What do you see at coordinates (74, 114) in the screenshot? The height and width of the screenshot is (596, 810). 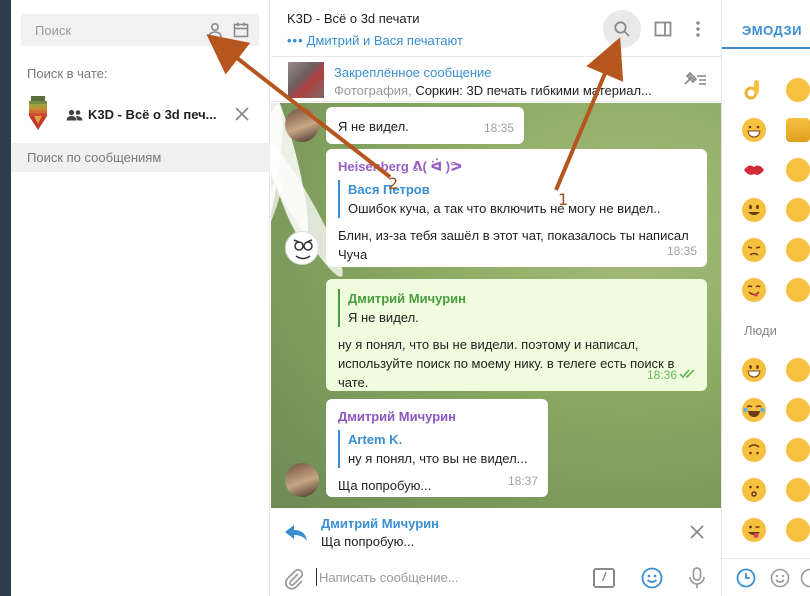 I see `group-icon` at bounding box center [74, 114].